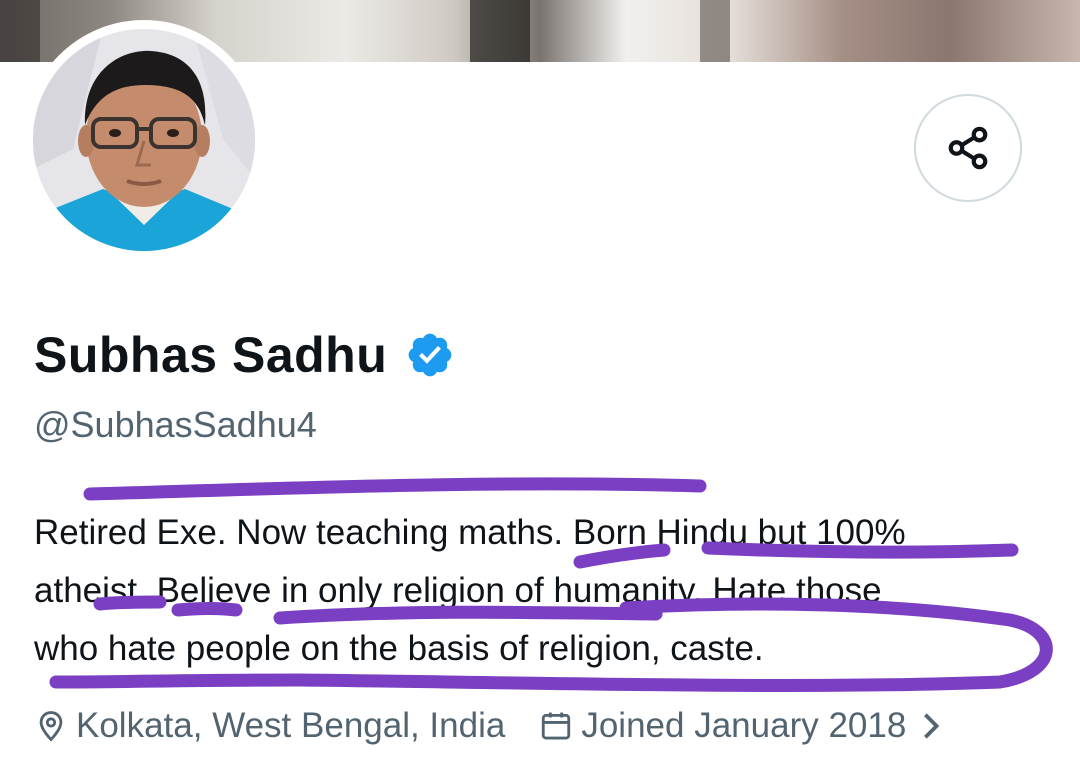 The image size is (1080, 758). I want to click on share-button, so click(968, 148).